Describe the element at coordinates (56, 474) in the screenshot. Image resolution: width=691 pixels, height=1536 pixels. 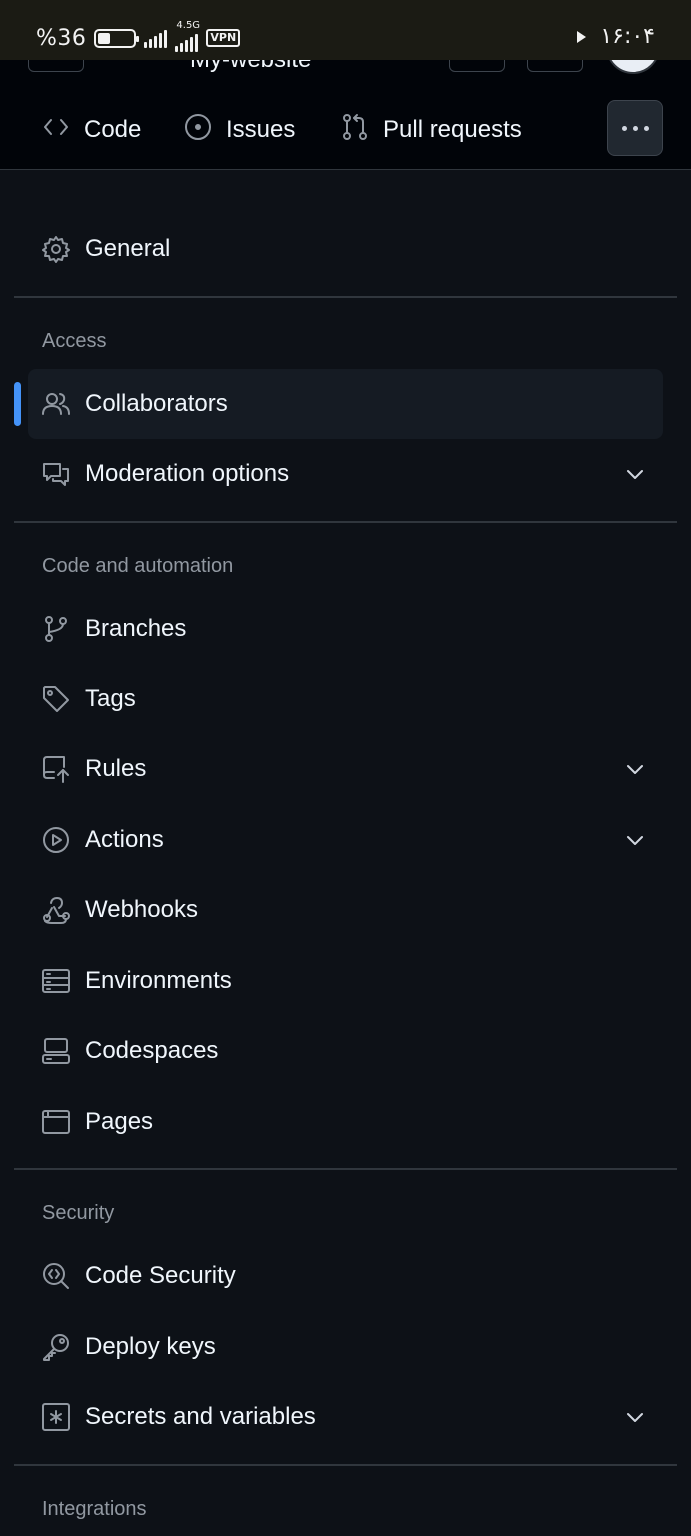
I see `comment-discussion-icon` at that location.